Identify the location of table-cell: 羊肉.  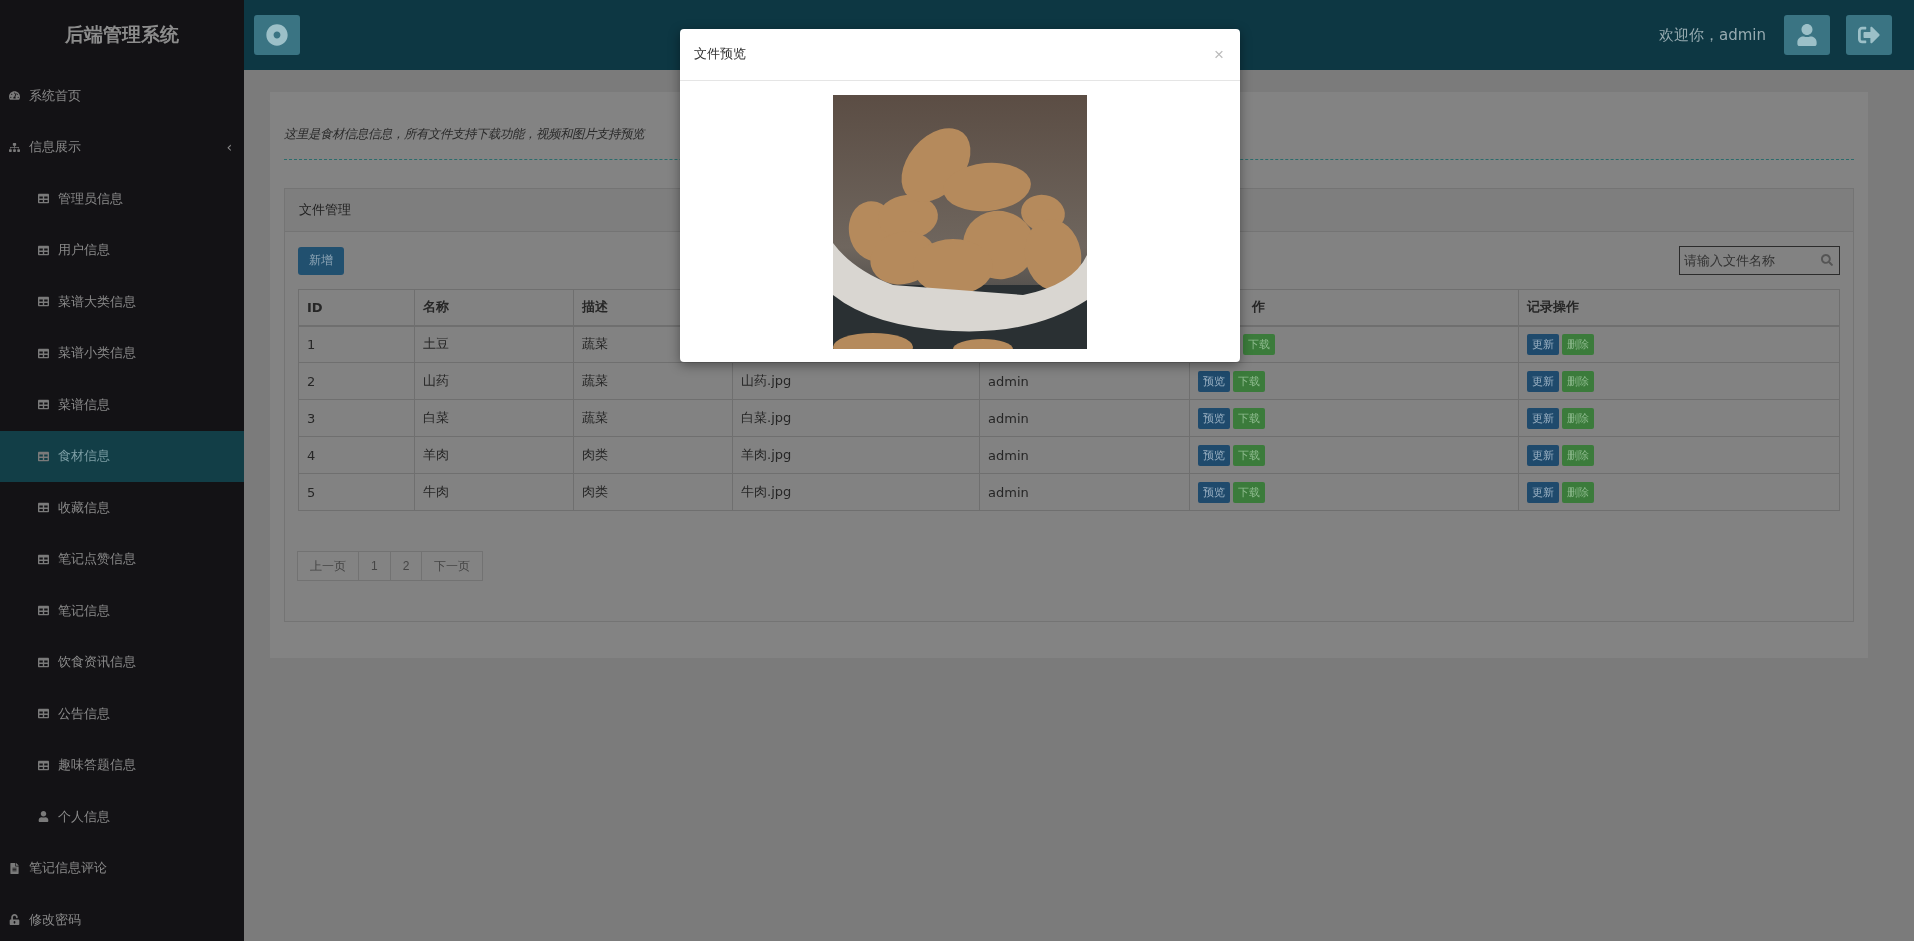
(436, 454).